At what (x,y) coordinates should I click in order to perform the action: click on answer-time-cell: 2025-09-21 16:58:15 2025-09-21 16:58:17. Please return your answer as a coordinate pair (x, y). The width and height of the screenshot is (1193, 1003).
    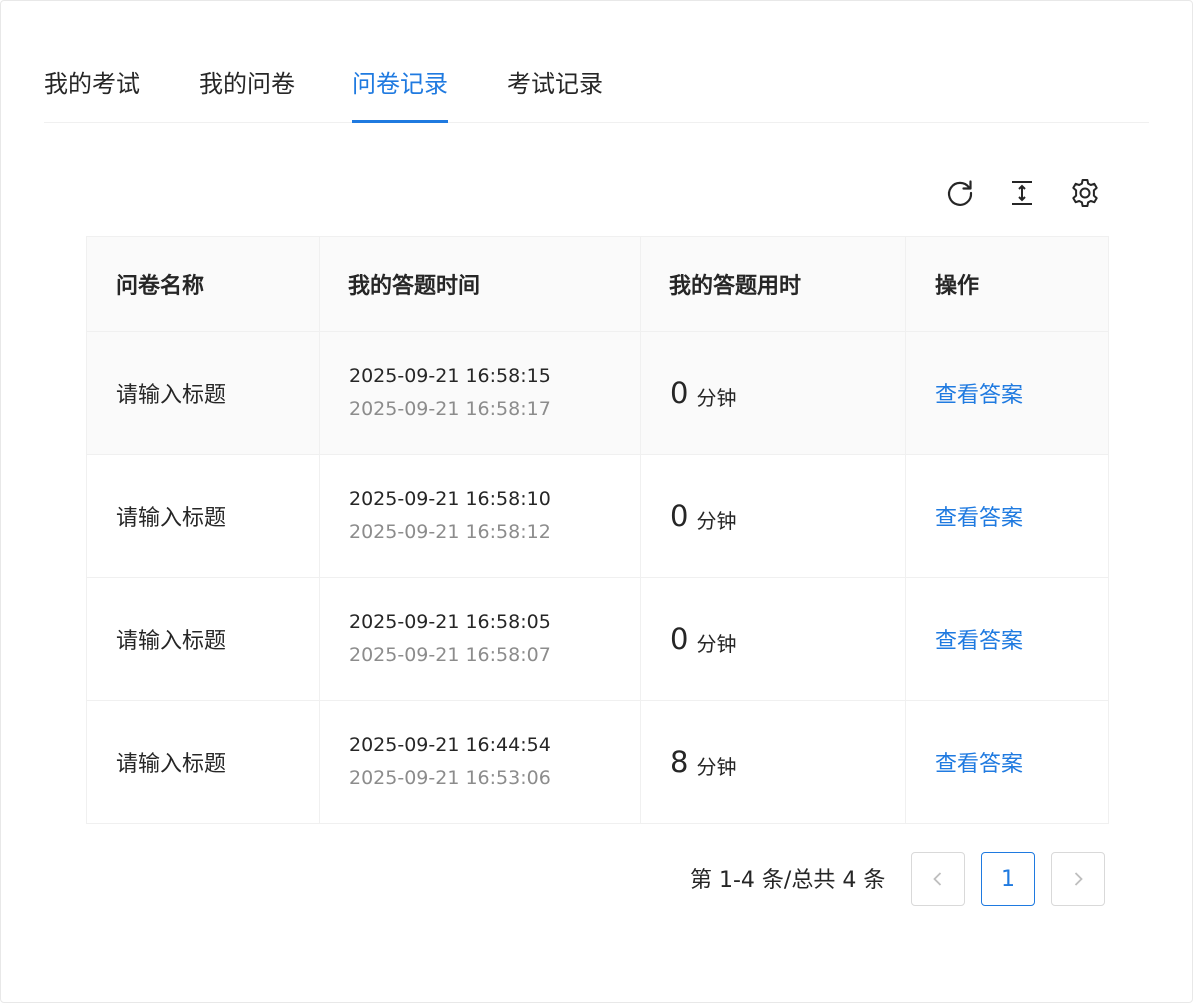
    Looking at the image, I should click on (480, 393).